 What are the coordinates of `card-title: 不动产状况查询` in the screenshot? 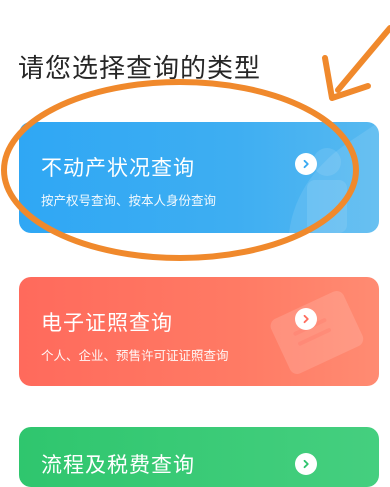 It's located at (118, 168).